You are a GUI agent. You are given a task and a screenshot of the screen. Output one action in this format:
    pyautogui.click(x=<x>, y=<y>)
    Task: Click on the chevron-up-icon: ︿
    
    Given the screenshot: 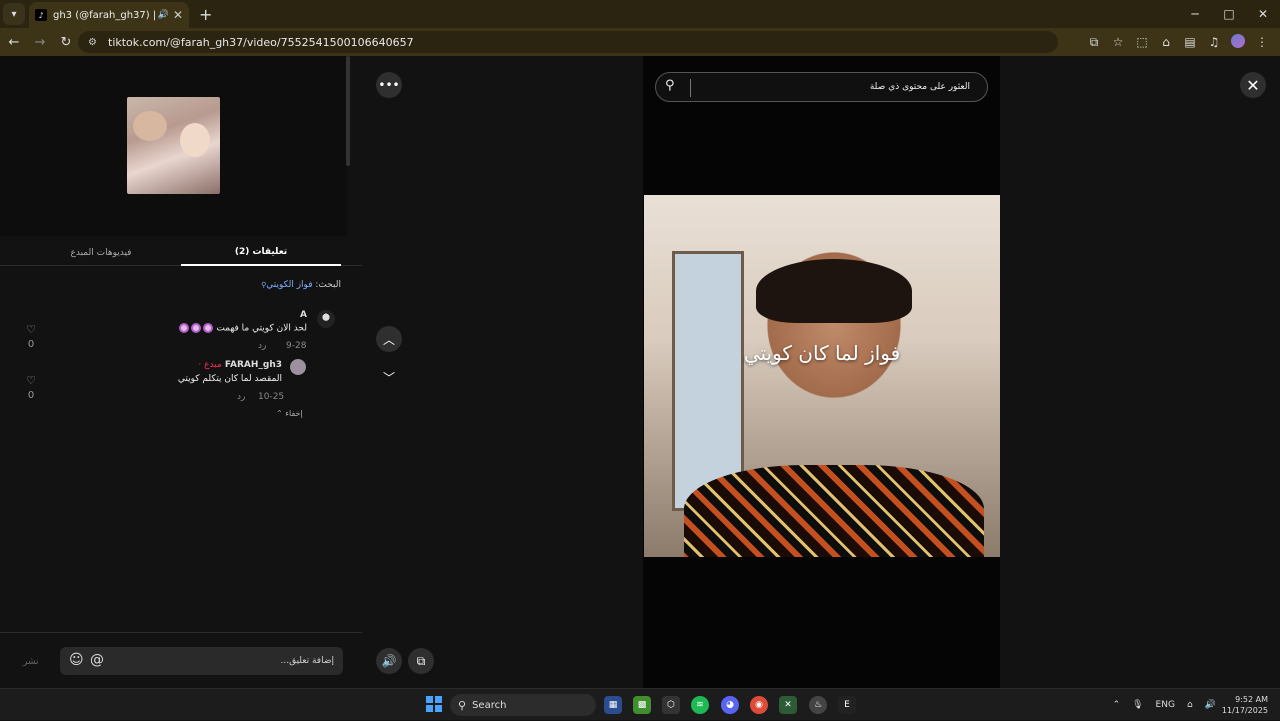 What is the action you would take?
    pyautogui.click(x=388, y=339)
    